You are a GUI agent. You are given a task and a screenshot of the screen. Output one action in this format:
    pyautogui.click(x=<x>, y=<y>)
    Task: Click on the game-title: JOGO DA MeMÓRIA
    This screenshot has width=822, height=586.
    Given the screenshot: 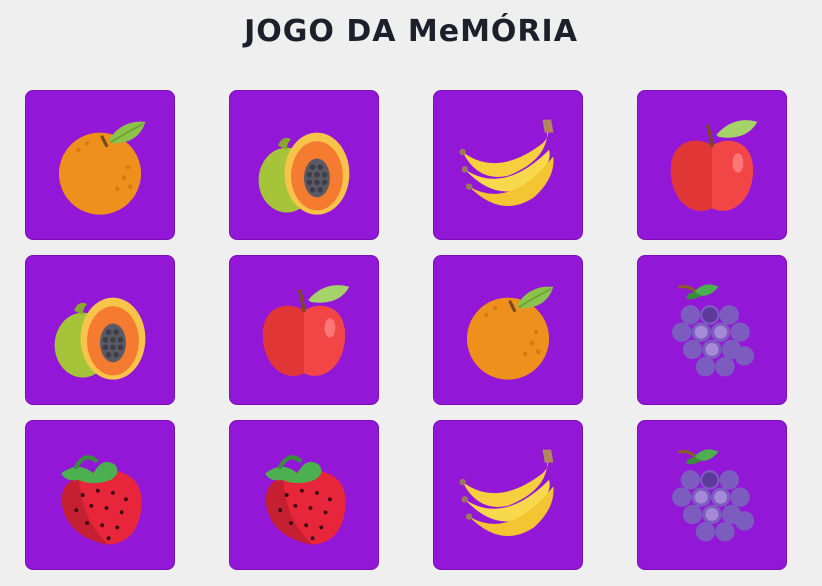 What is the action you would take?
    pyautogui.click(x=411, y=31)
    